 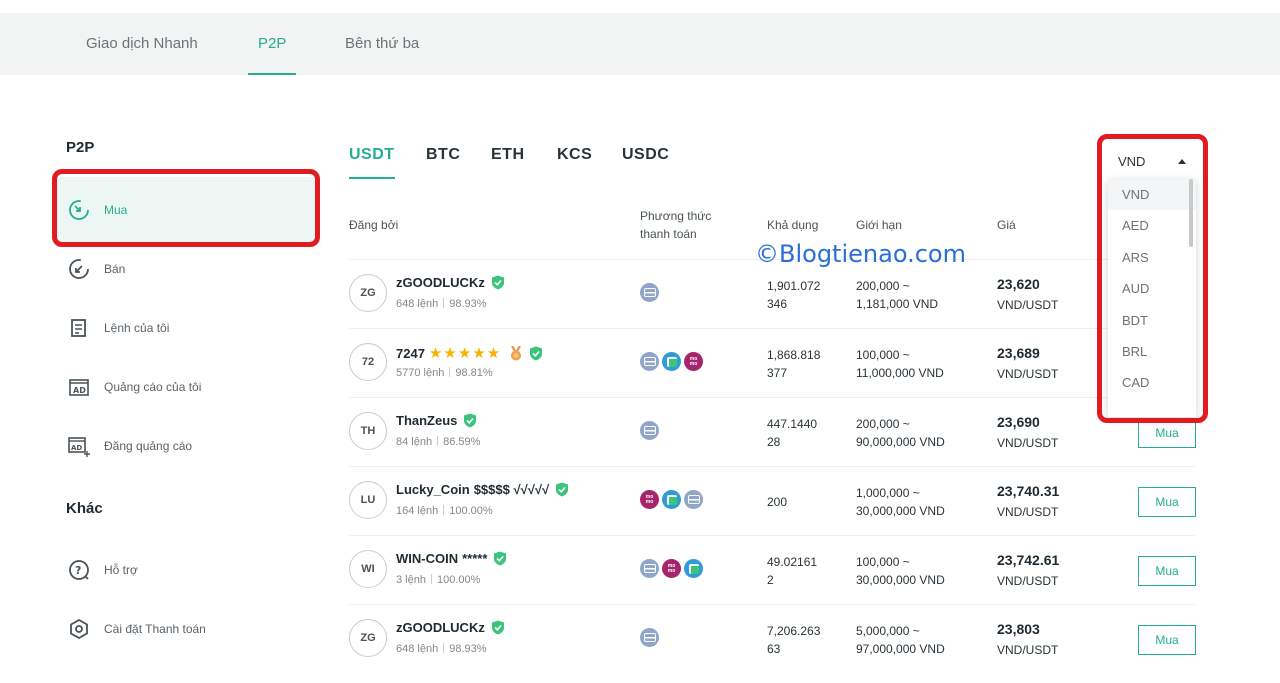 What do you see at coordinates (793, 364) in the screenshot?
I see `available-amount: 1,868.818 377` at bounding box center [793, 364].